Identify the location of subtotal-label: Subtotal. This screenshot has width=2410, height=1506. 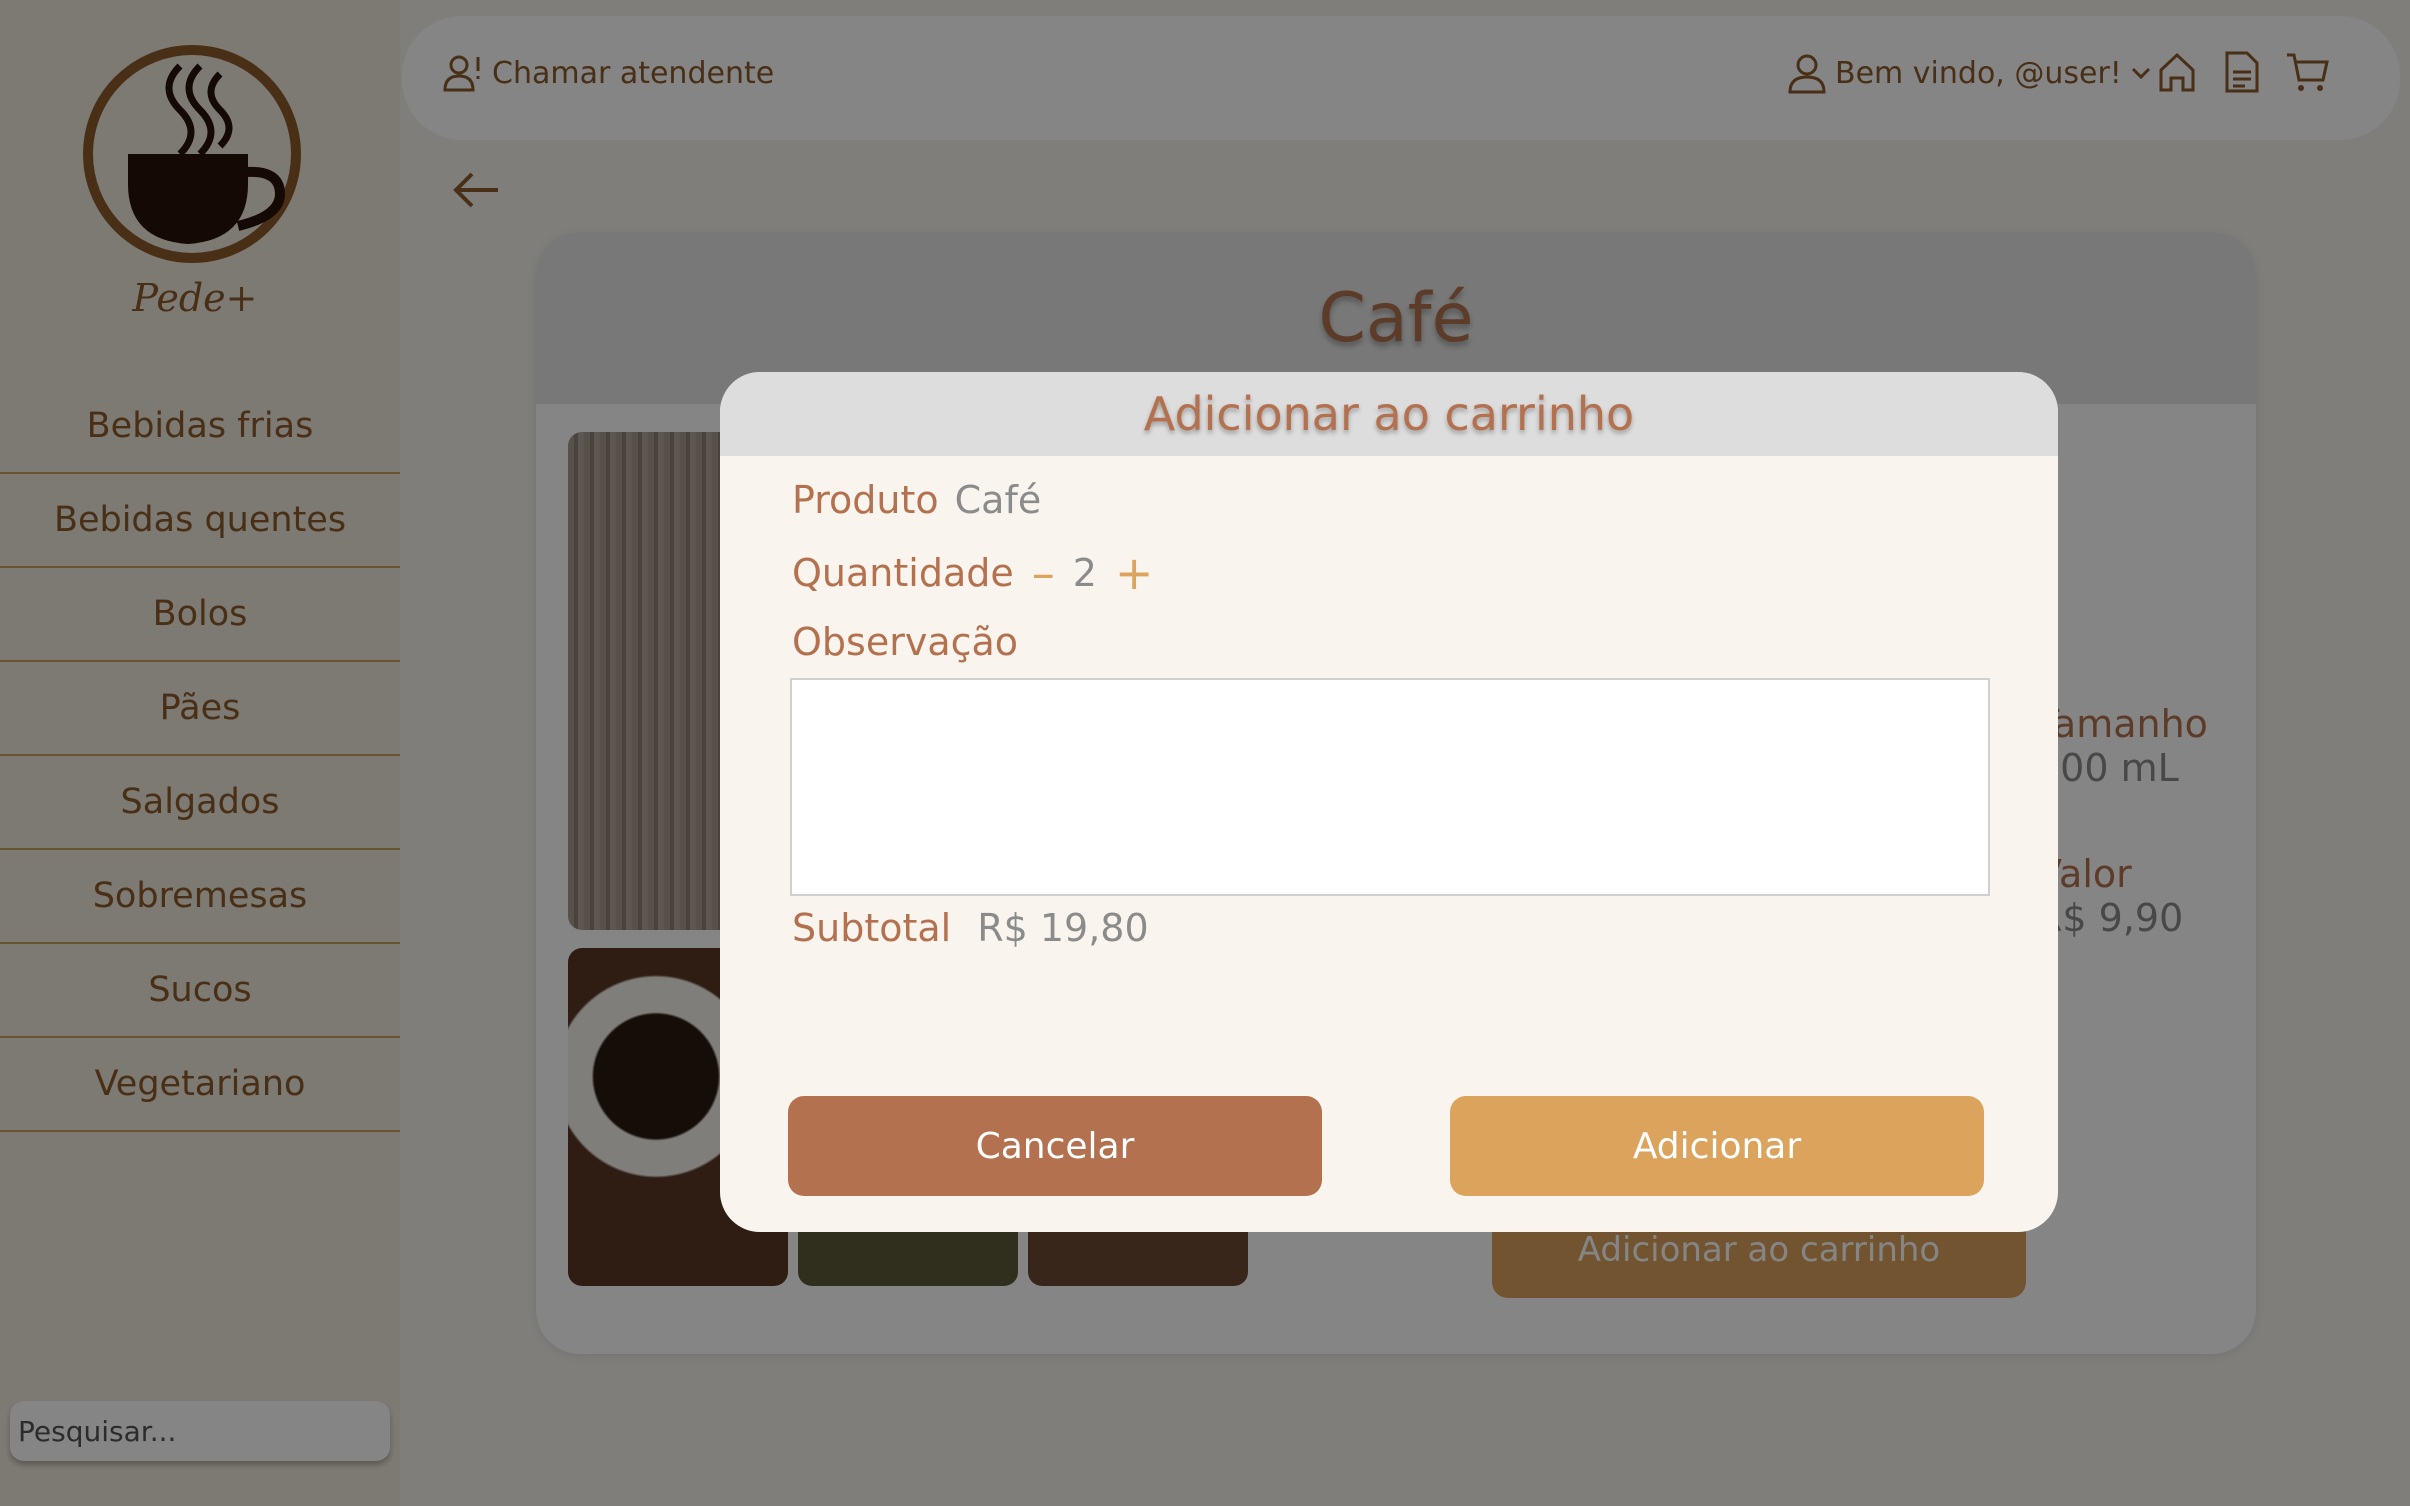
(872, 928).